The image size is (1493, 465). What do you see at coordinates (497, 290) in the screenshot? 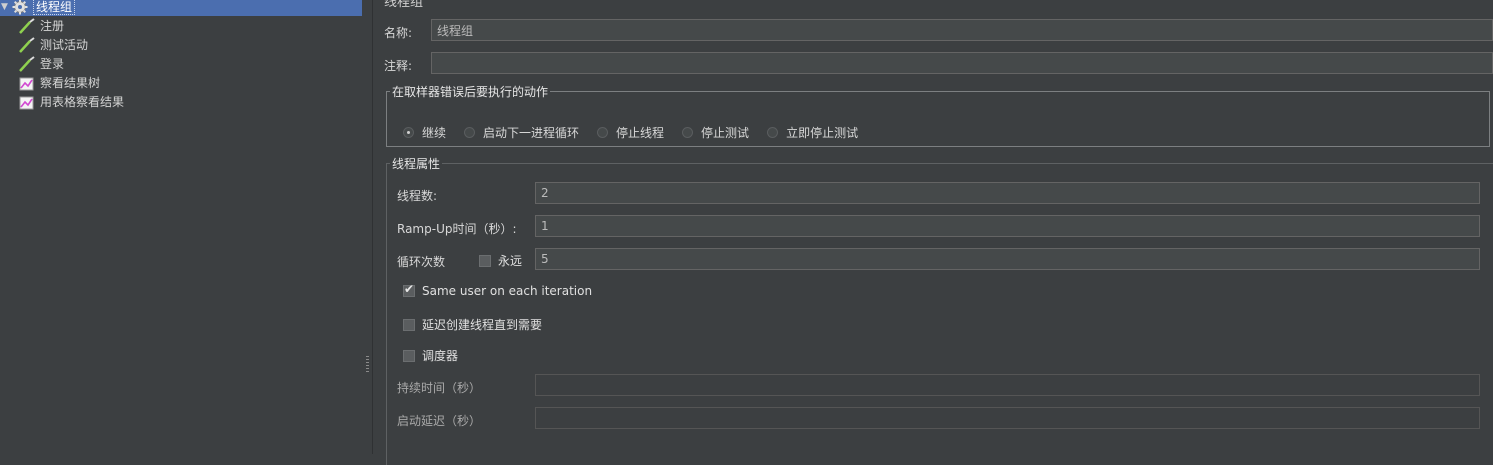
I see `same-user-checkbox: Same user on each iteration` at bounding box center [497, 290].